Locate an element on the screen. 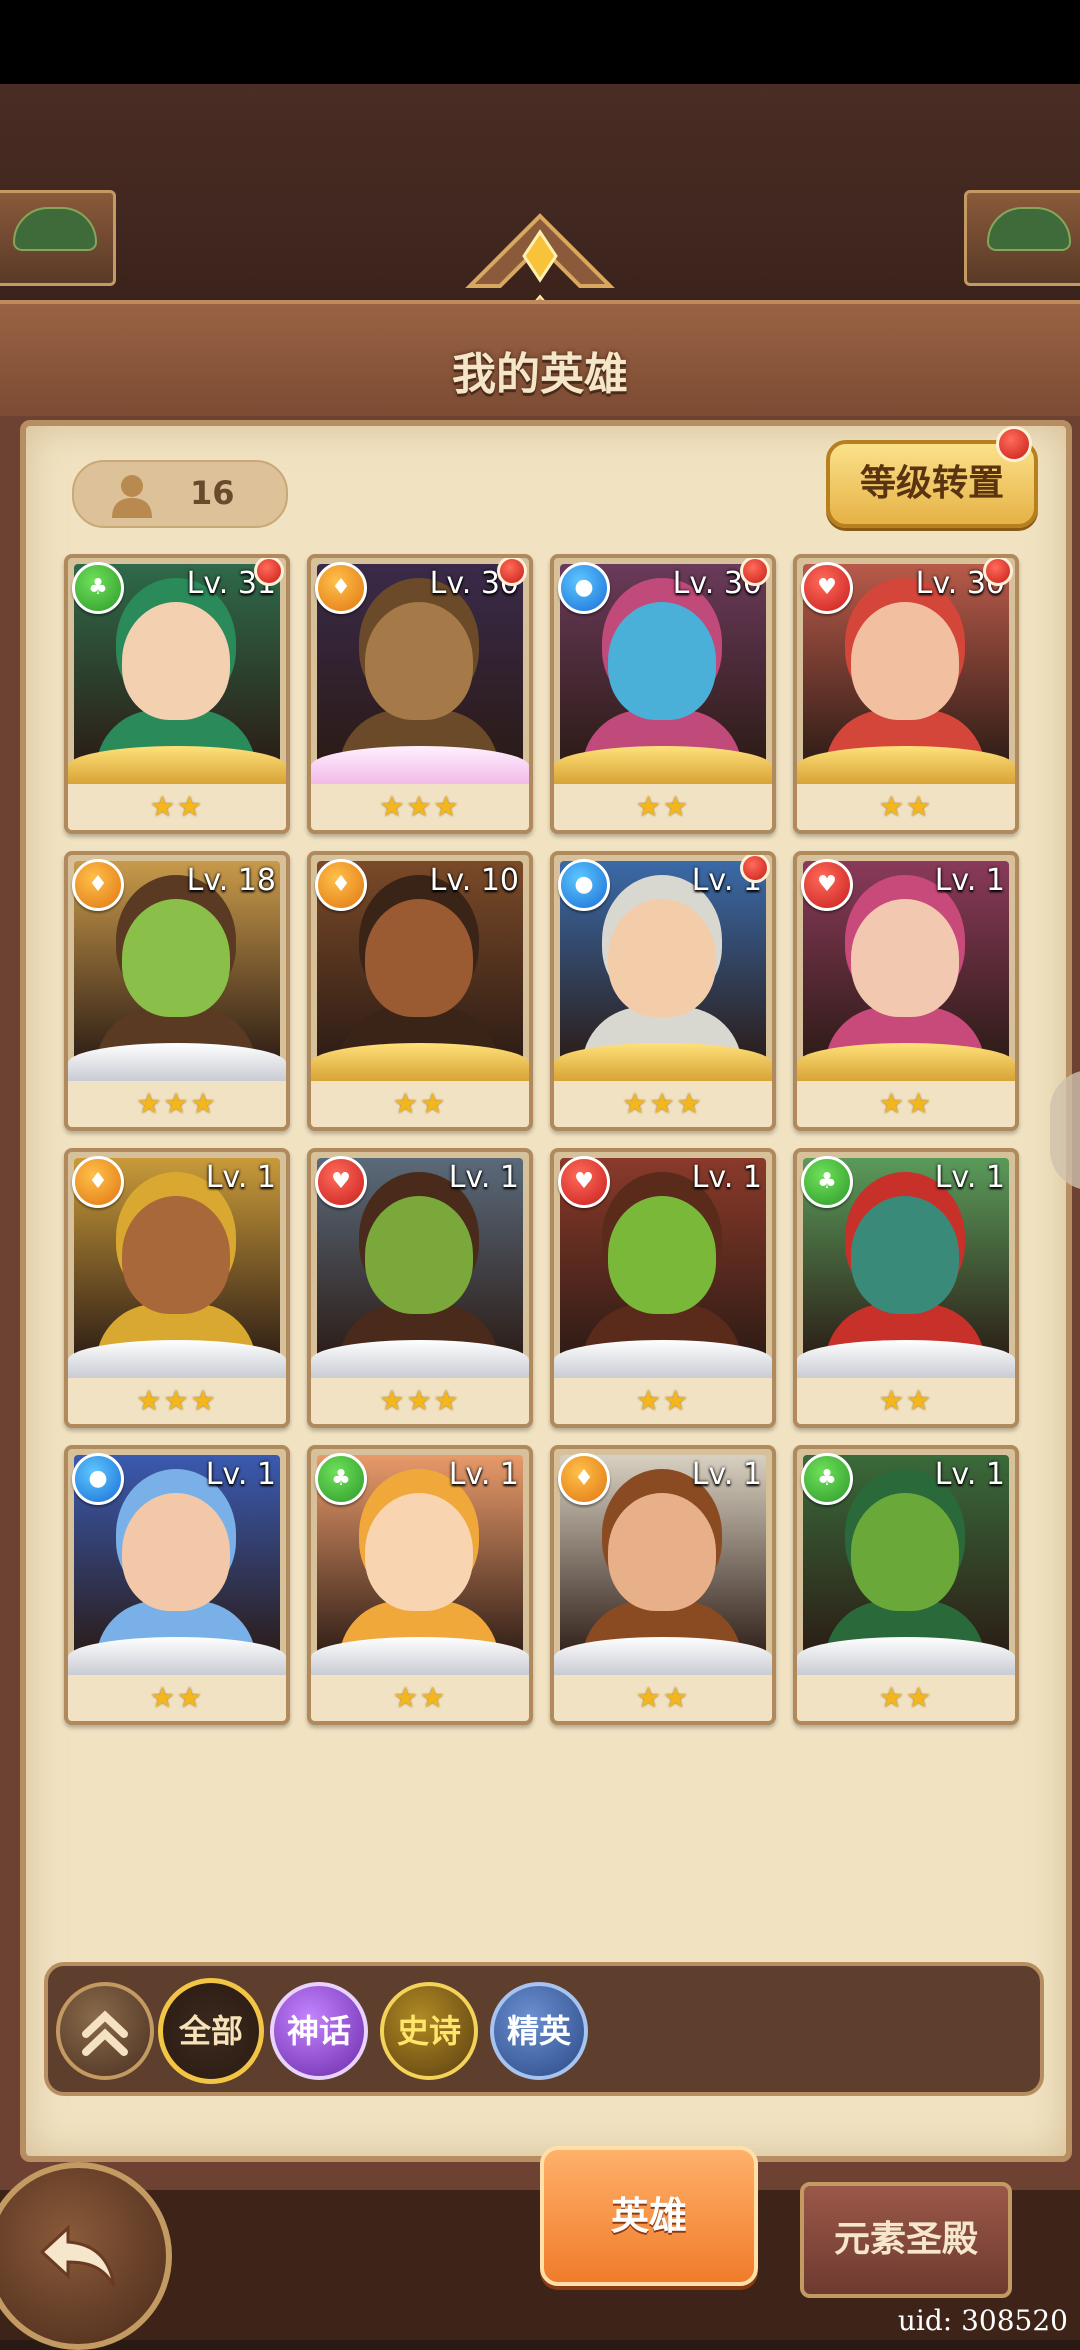 The image size is (1080, 2350). tab-heroes-label: 英雄 is located at coordinates (648, 2216).